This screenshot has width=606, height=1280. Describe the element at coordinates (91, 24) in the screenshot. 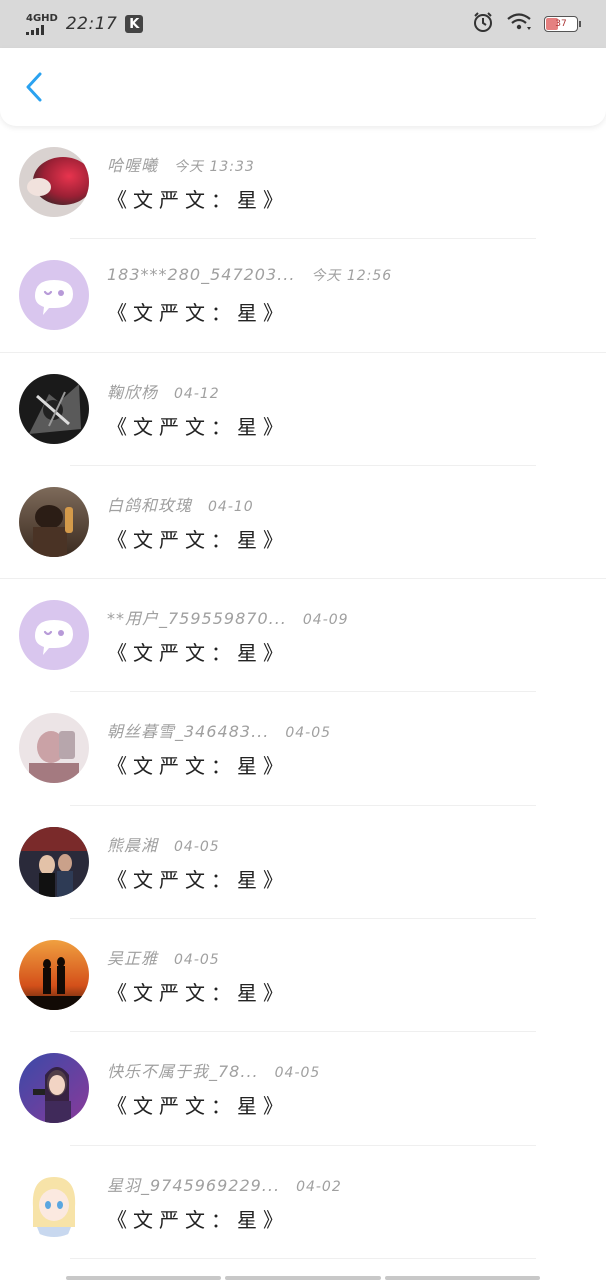

I see `status-time: 22:17` at that location.